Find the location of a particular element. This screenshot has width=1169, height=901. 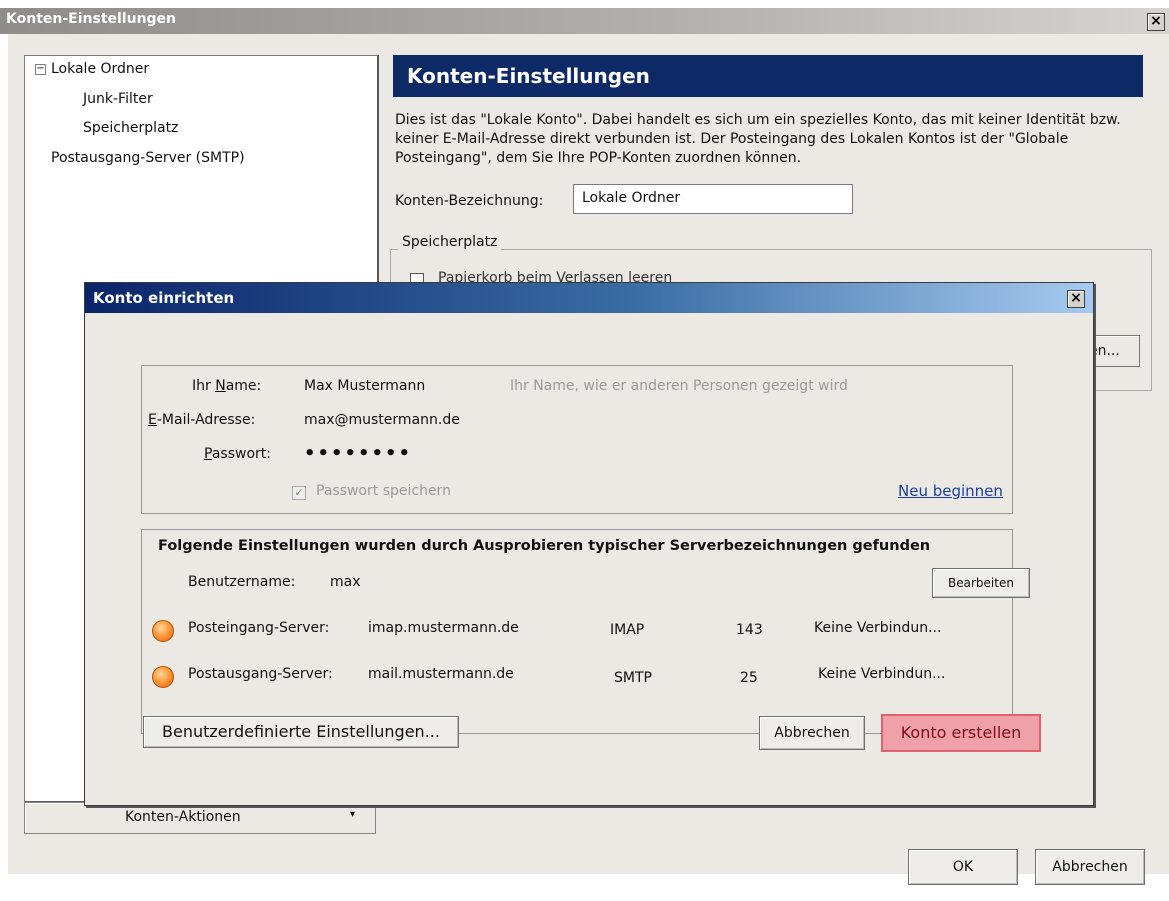

collapse-icon: − is located at coordinates (40, 69).